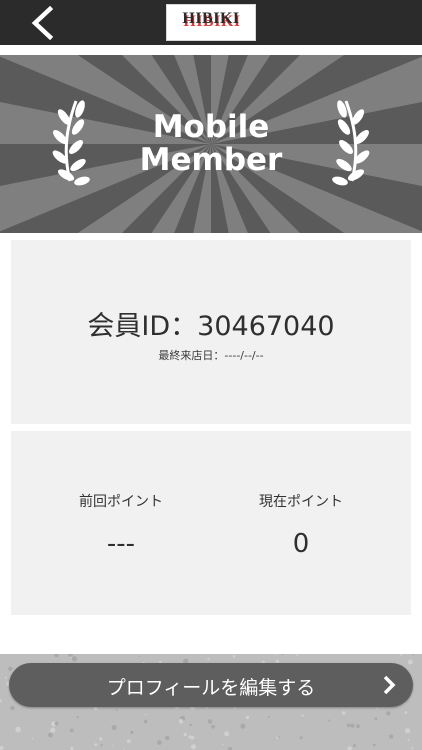  I want to click on logo-text: HIBIKI, so click(211, 18).